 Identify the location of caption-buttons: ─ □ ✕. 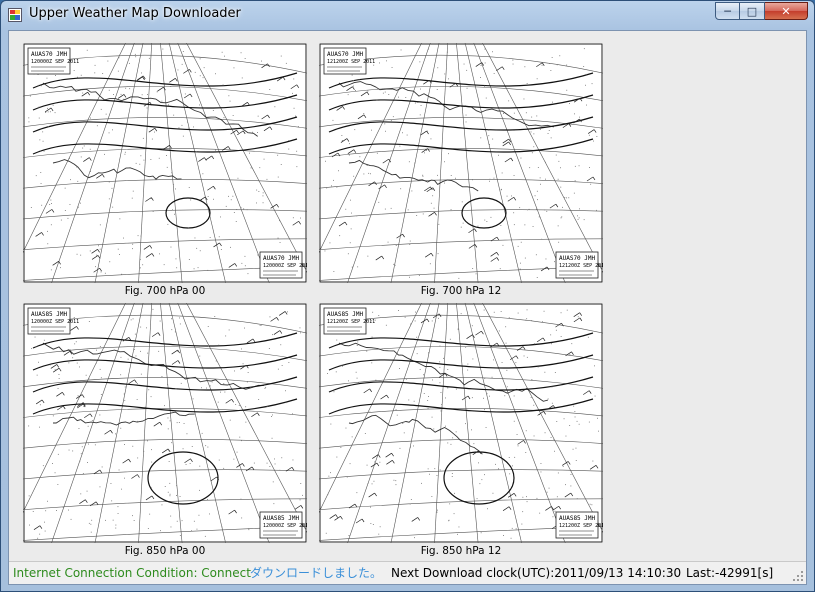
(761, 11).